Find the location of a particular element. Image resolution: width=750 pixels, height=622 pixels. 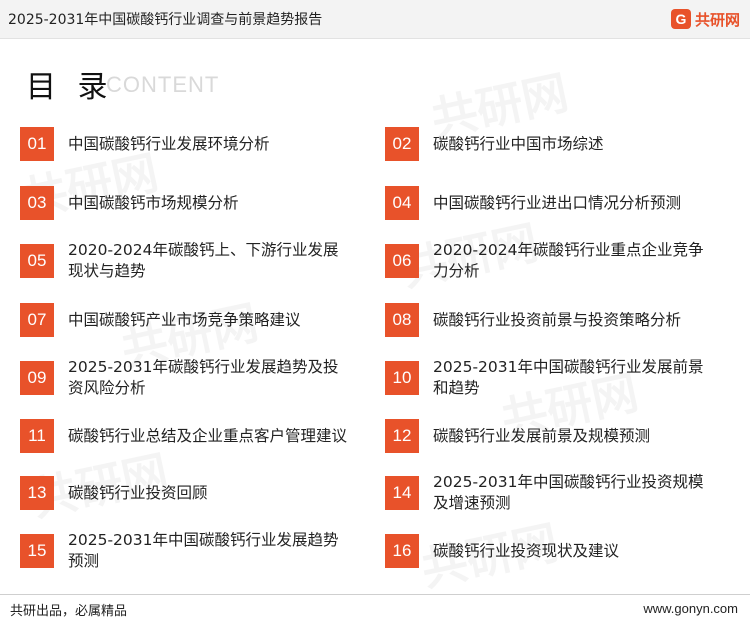

toc-item: 01 中国碳酸钙行业发展环境分析 is located at coordinates (185, 144).